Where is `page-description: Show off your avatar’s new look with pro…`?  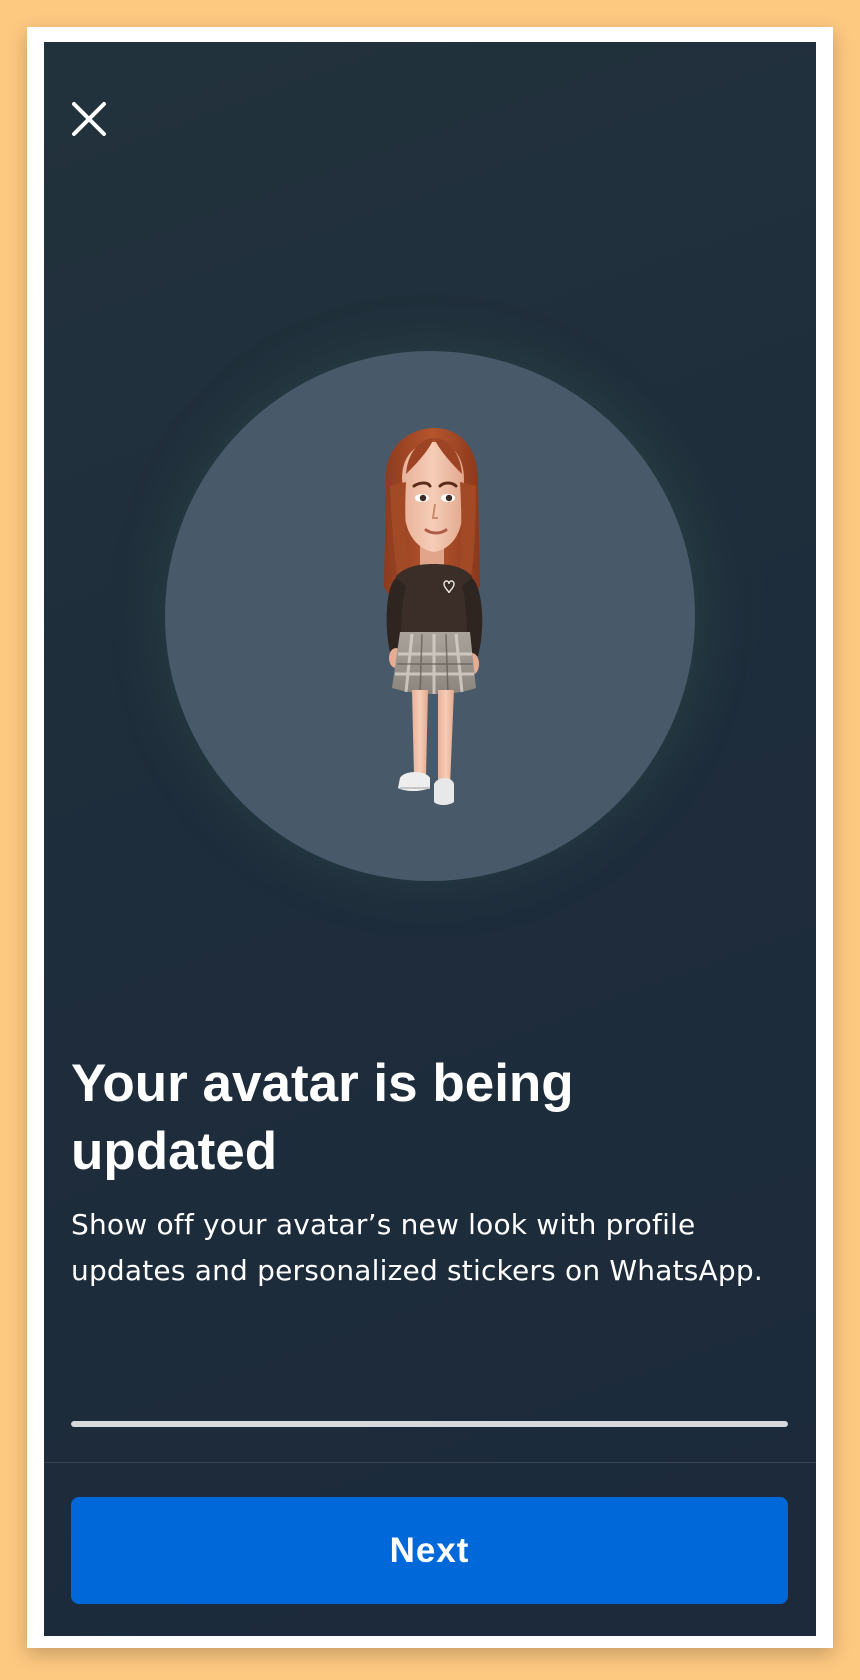
page-description: Show off your avatar’s new look with pro… is located at coordinates (417, 1247).